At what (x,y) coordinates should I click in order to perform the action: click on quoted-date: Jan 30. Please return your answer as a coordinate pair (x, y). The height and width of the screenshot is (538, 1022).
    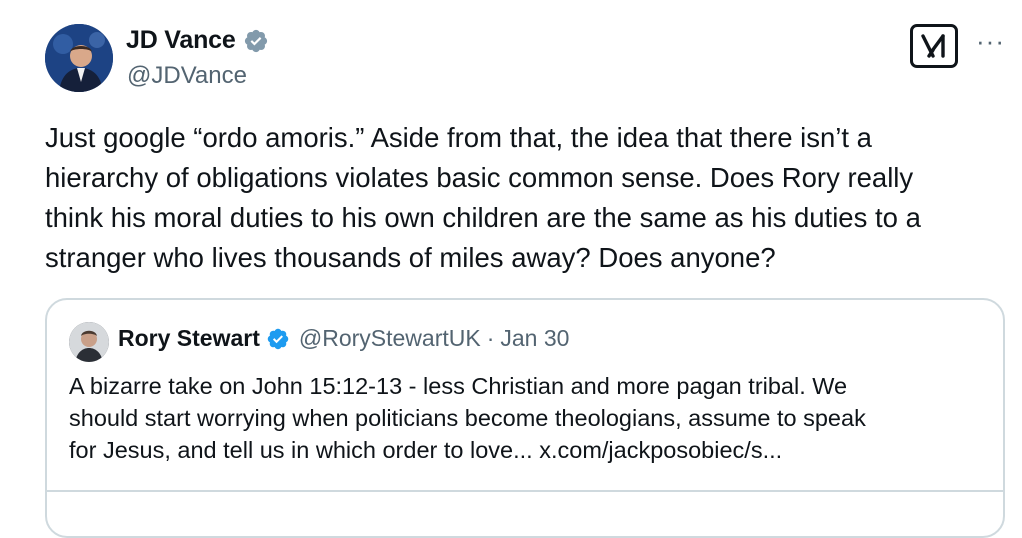
    Looking at the image, I should click on (534, 338).